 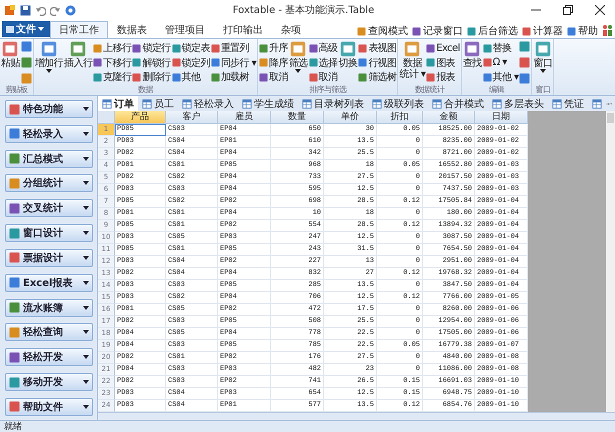 I want to click on group-label: 窗口, so click(x=543, y=90).